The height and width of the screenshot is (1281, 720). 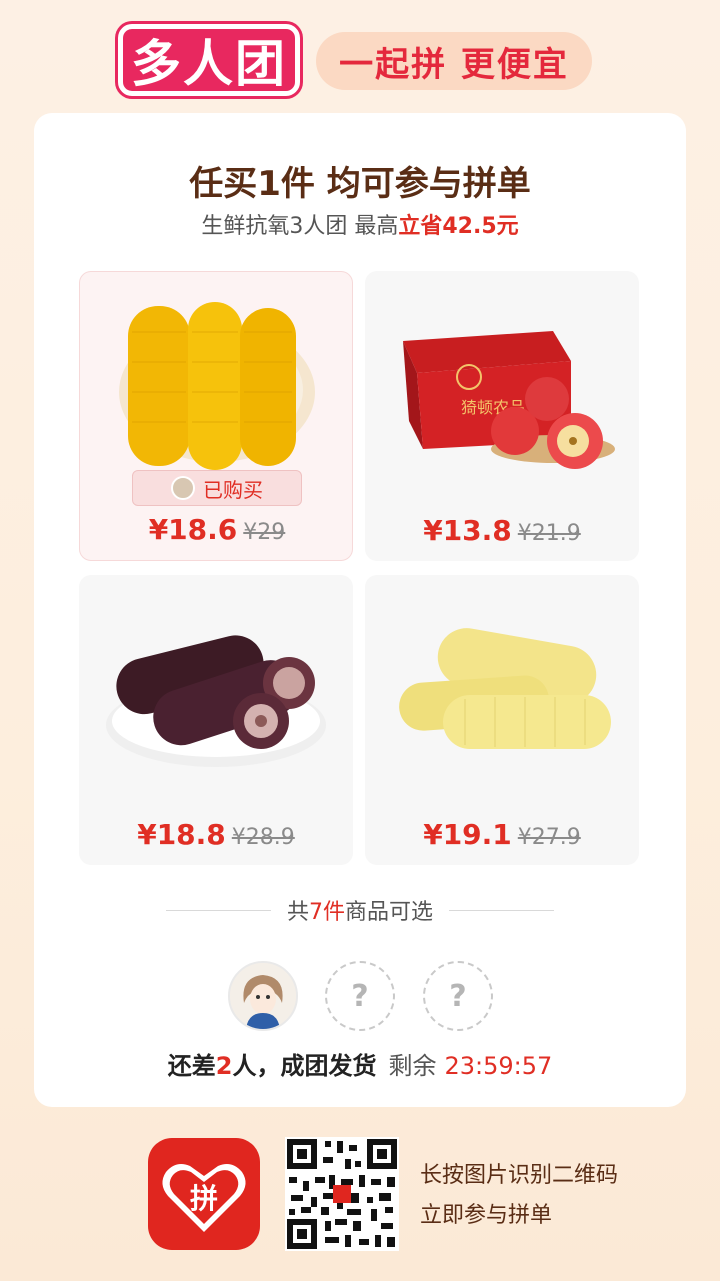 What do you see at coordinates (233, 489) in the screenshot?
I see `bought-label: 已购买` at bounding box center [233, 489].